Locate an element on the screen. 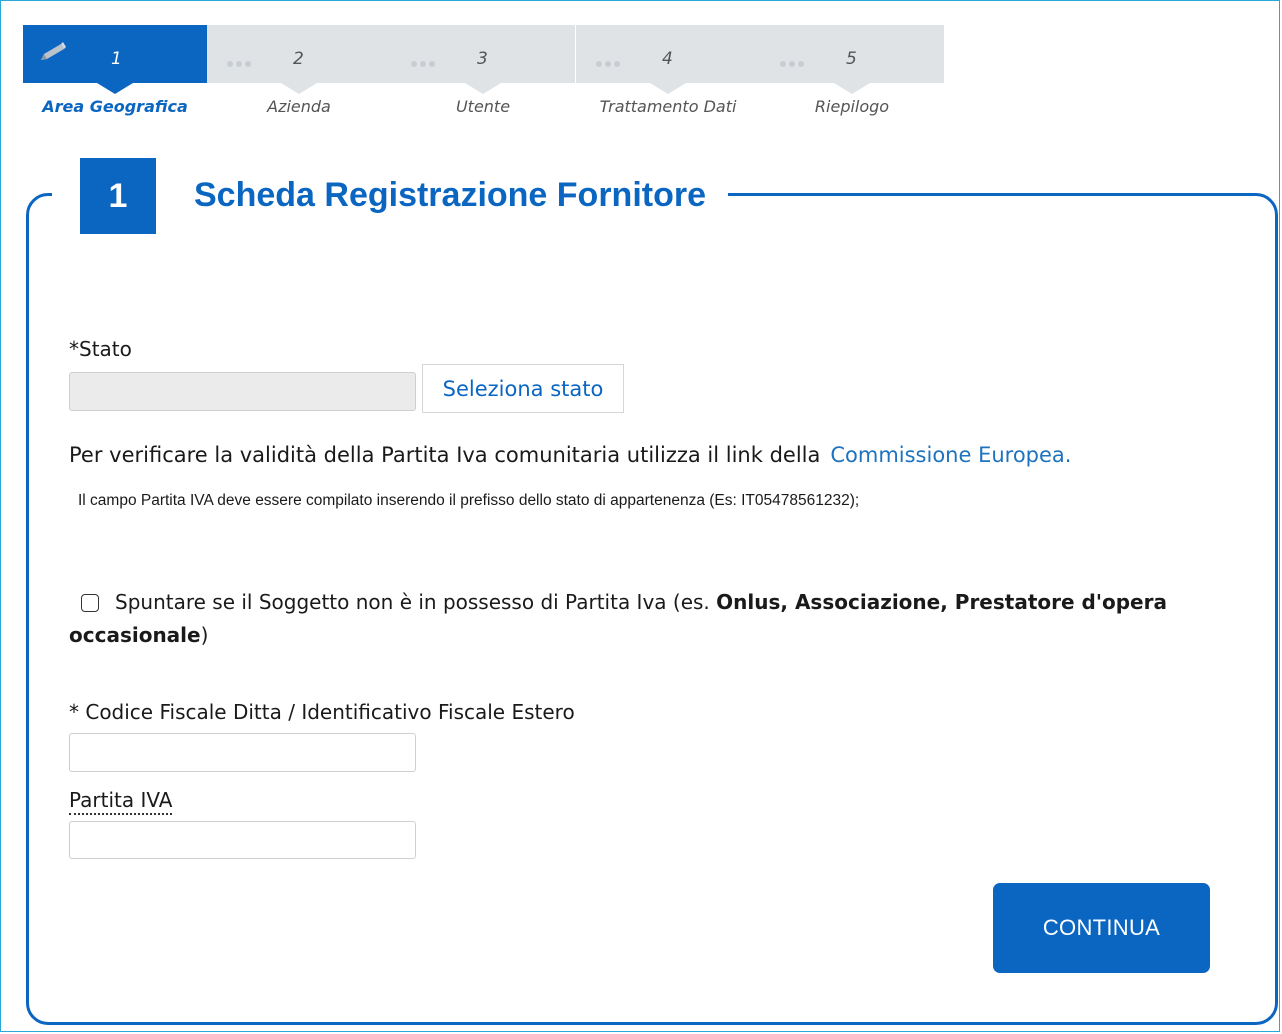  step-label: Utente is located at coordinates (483, 106).